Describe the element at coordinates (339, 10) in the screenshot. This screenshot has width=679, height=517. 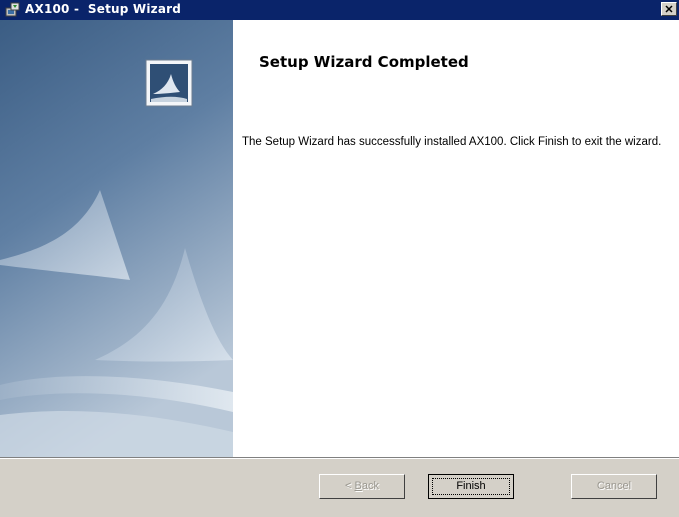
I see `title-bar: AX100 - Setup Wizard ✕` at that location.